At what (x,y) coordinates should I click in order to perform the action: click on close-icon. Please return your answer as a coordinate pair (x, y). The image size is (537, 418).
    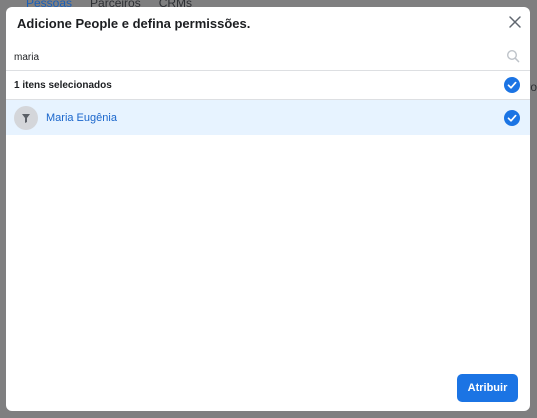
    Looking at the image, I should click on (515, 22).